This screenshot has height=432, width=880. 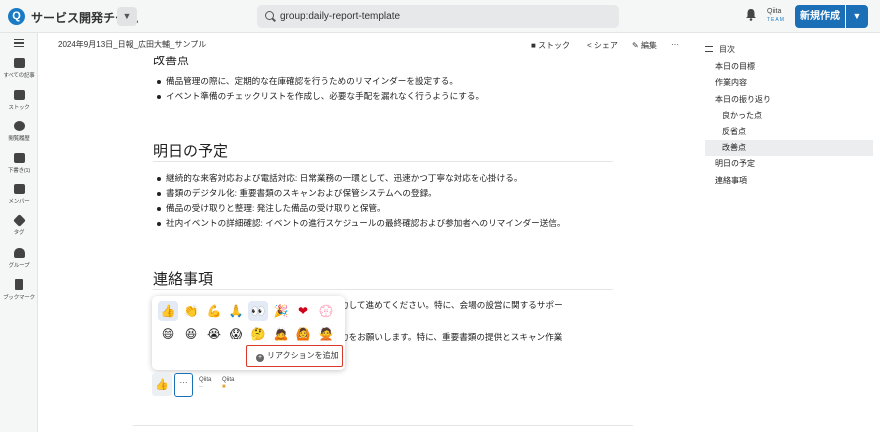 I want to click on sidebar-item-history: 閲覧履歴, so click(x=19, y=131).